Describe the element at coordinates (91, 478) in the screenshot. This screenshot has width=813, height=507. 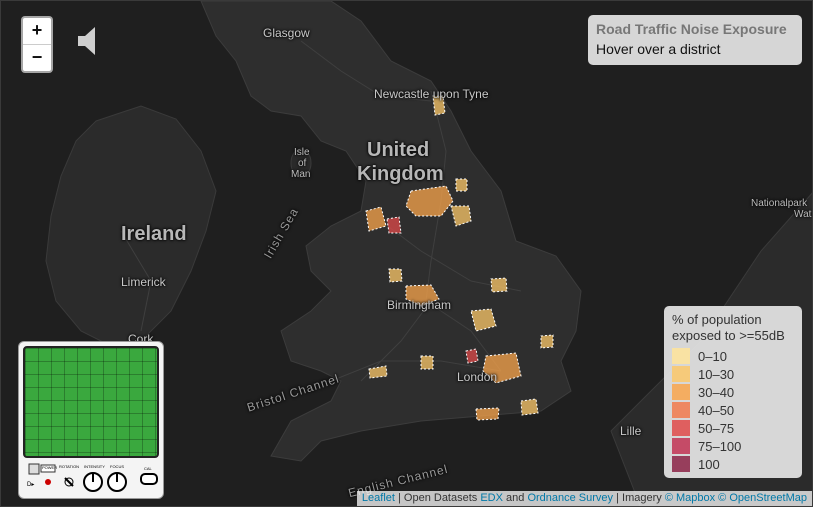
I see `oscilloscope-controls: D▸ POWER ROTATION INTENSITY FOCUS CAL` at that location.